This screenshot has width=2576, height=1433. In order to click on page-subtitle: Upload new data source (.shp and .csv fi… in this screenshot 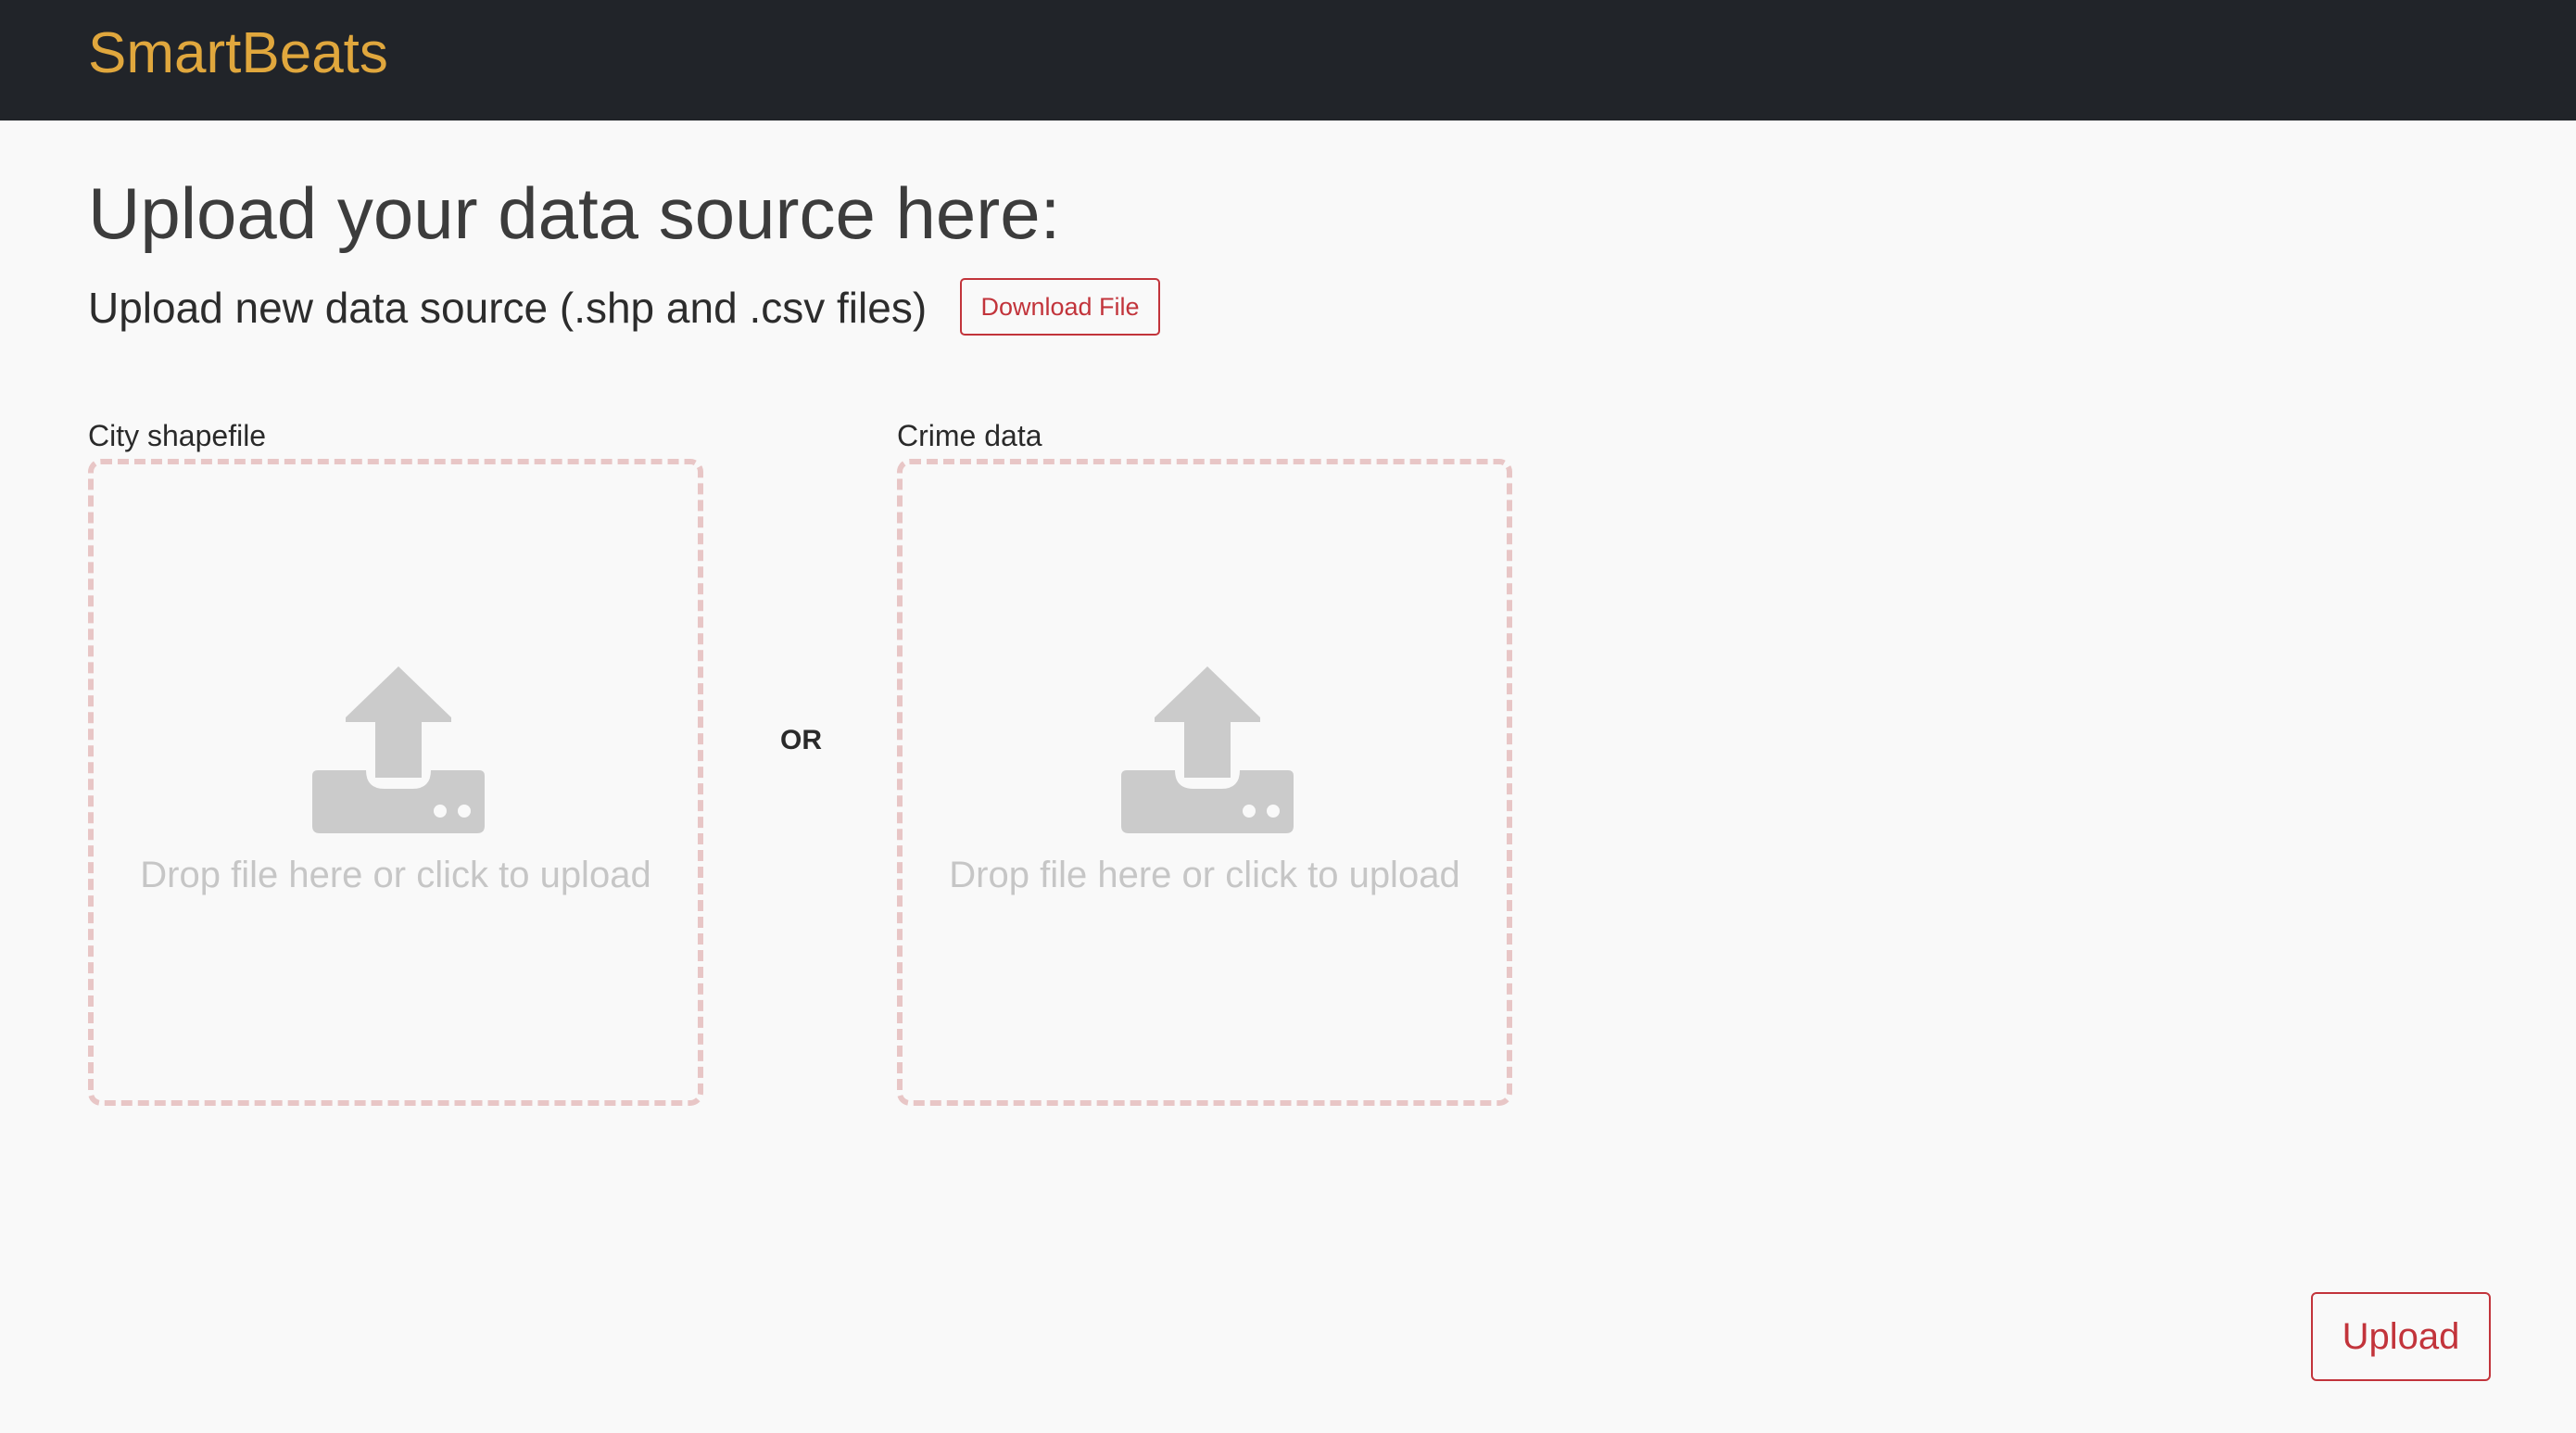, I will do `click(508, 308)`.